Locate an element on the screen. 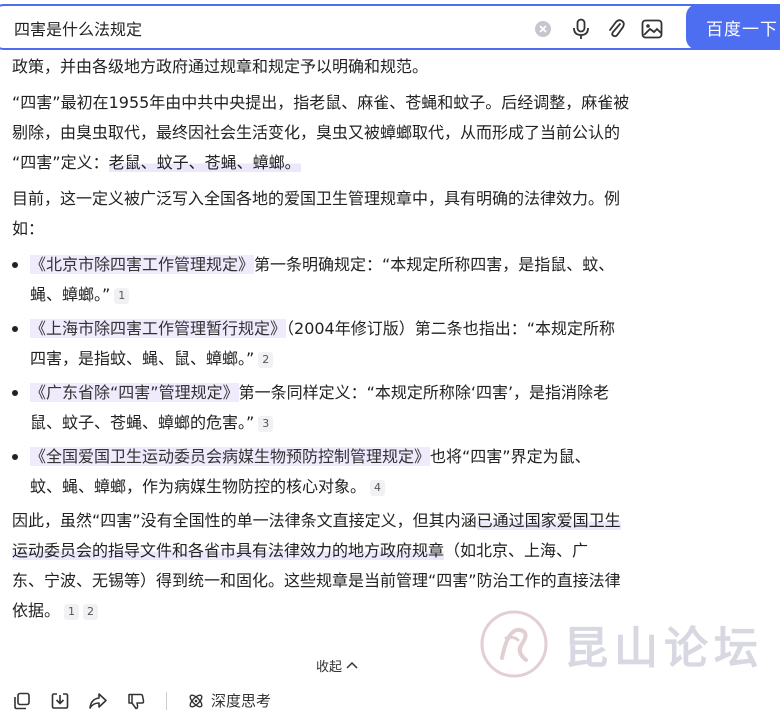 Image resolution: width=780 pixels, height=719 pixels. regulation-link: 《上海市除四害工作管理暂行规定》 is located at coordinates (158, 328).